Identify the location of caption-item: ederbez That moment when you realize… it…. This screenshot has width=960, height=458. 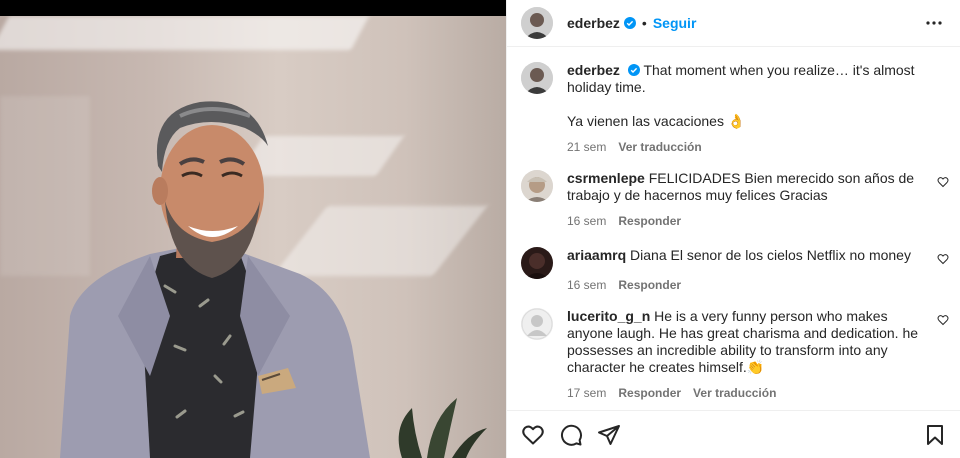
(735, 108).